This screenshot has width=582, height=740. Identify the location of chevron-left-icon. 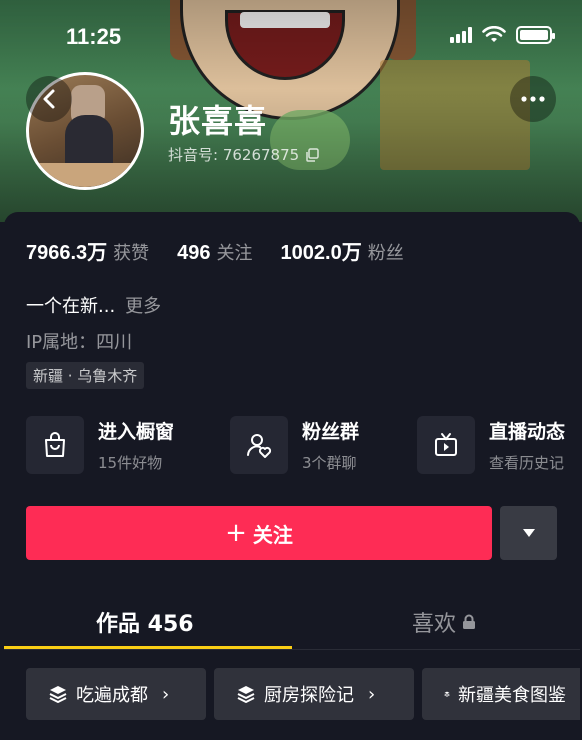
(49, 99).